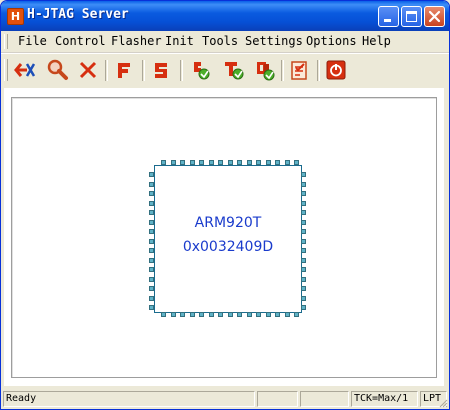  Describe the element at coordinates (331, 41) in the screenshot. I see `menu-options: Options` at that location.